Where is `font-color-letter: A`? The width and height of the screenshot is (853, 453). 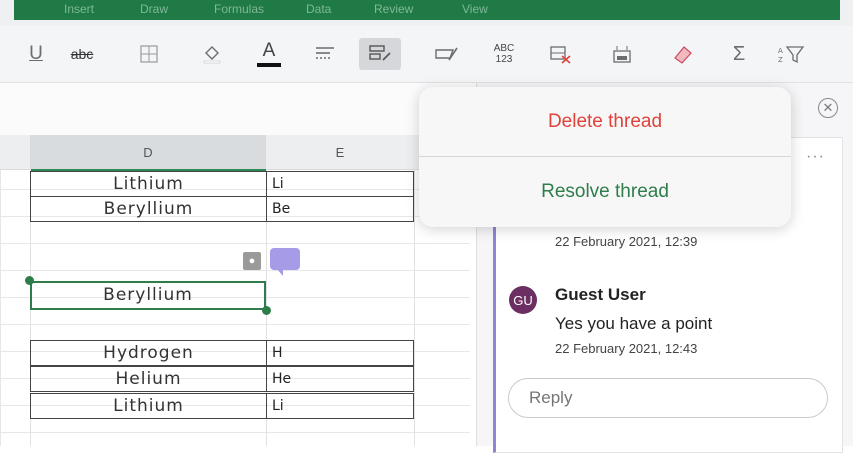 font-color-letter: A is located at coordinates (269, 50).